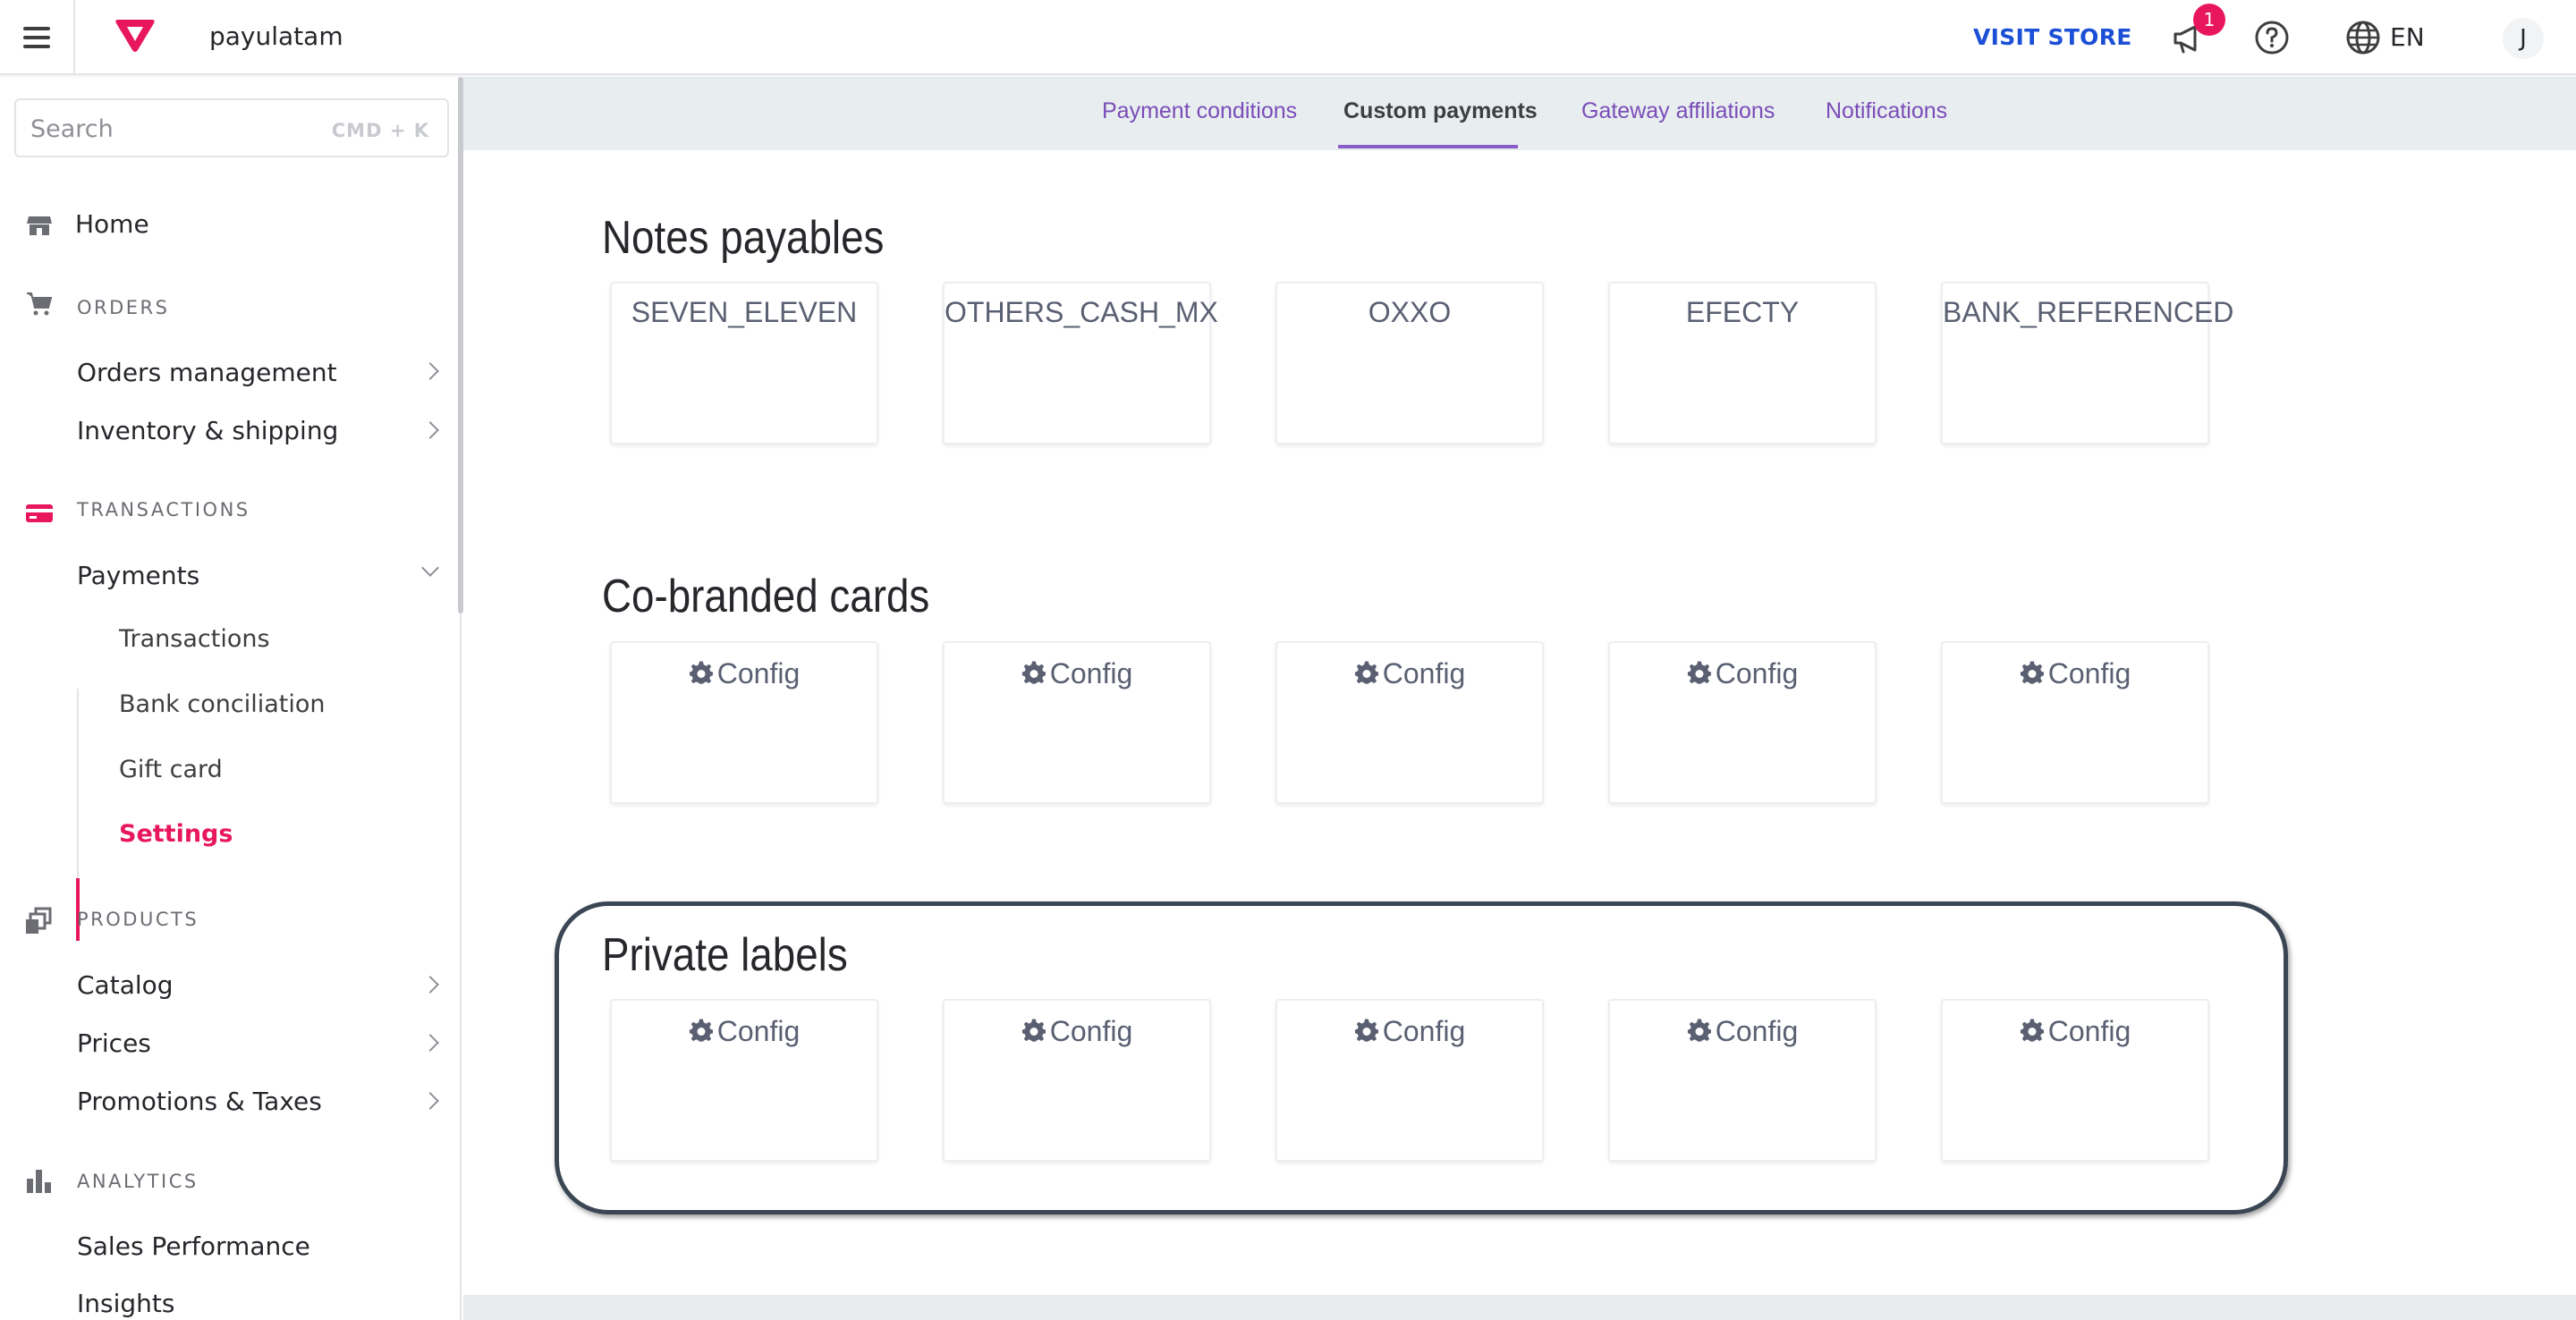  I want to click on search-placeholder: Search, so click(72, 129).